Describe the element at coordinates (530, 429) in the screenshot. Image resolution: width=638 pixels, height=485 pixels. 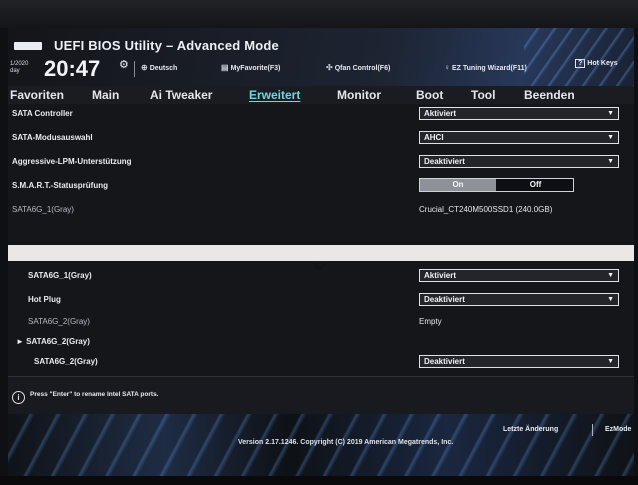
I see `last-change-button: Letzte Änderung` at that location.